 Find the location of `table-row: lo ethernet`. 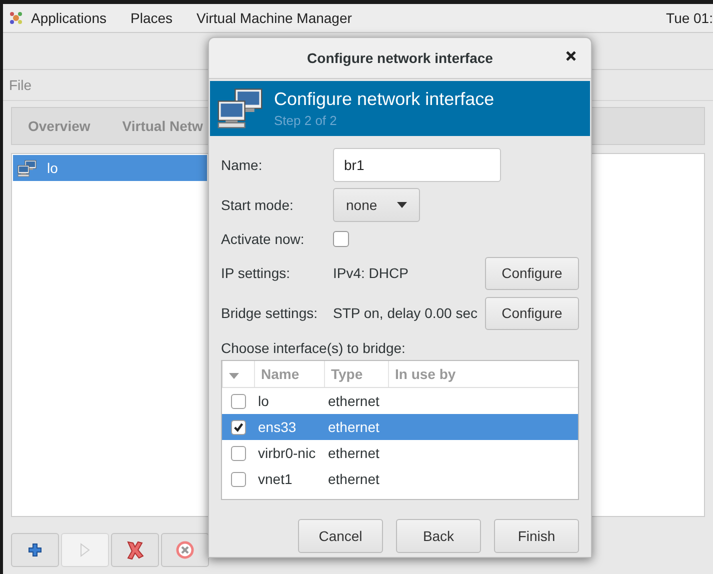

table-row: lo ethernet is located at coordinates (400, 401).